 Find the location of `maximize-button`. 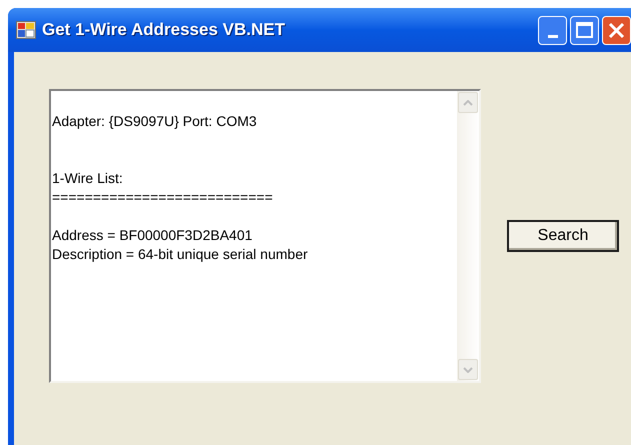

maximize-button is located at coordinates (584, 30).